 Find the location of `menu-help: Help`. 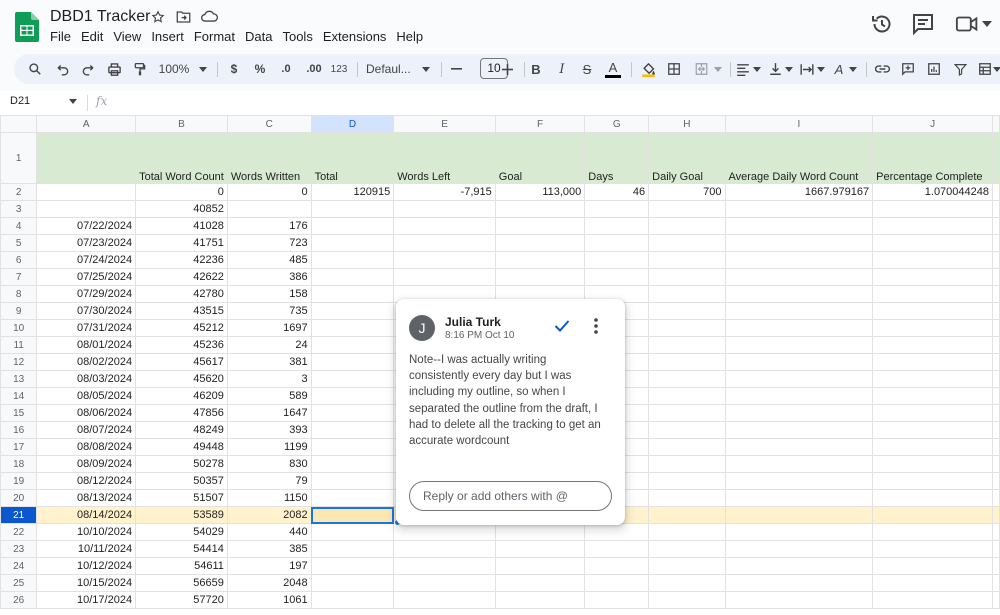

menu-help: Help is located at coordinates (409, 36).